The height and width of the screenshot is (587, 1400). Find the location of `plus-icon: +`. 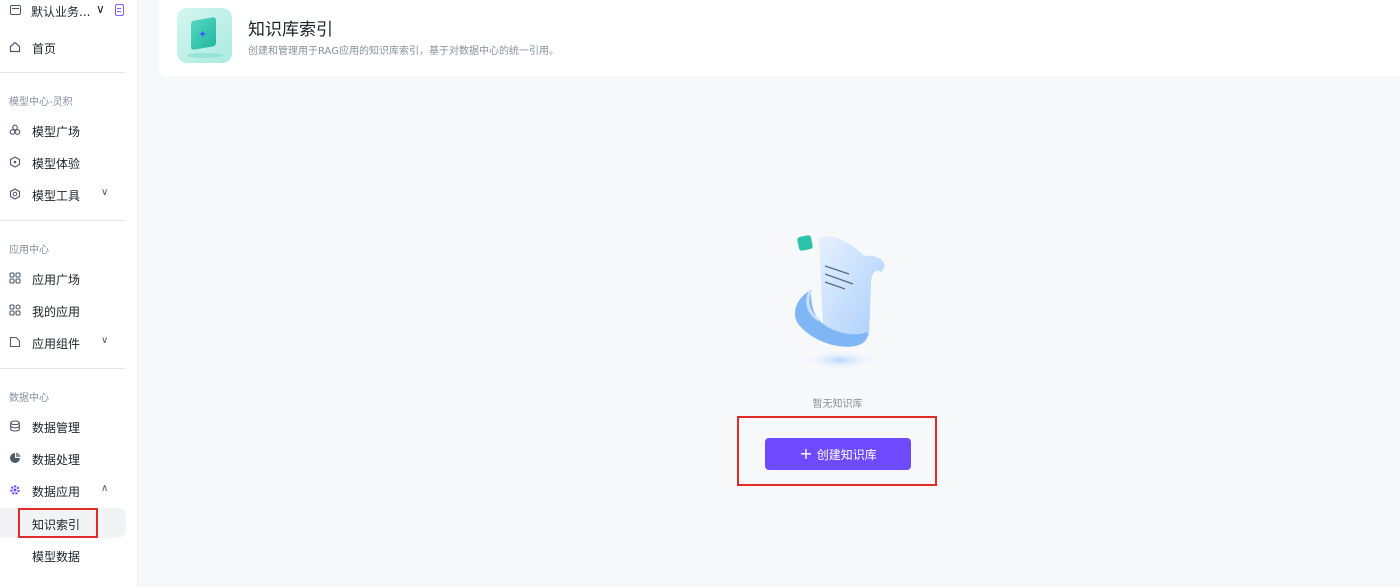

plus-icon: + is located at coordinates (806, 453).